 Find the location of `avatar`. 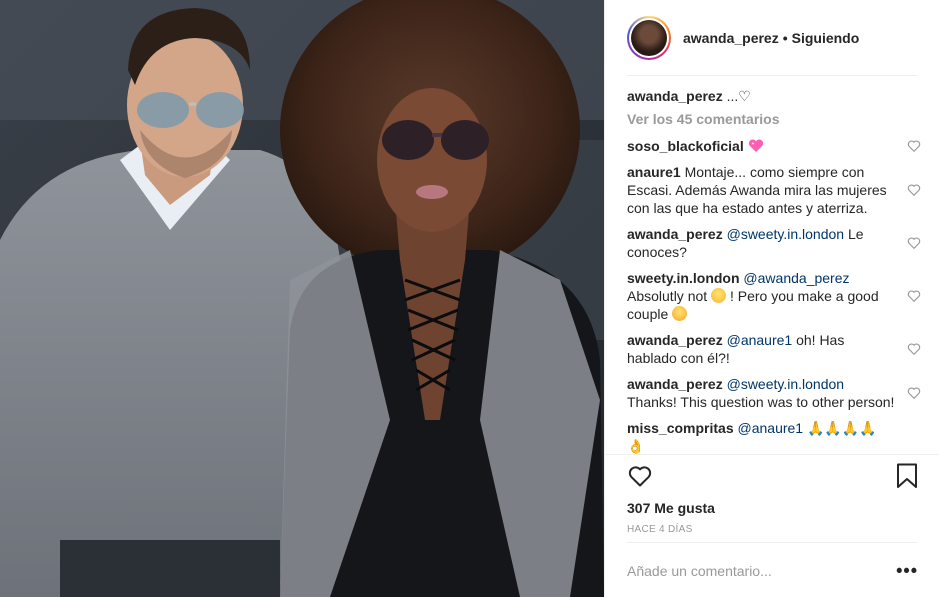

avatar is located at coordinates (649, 38).